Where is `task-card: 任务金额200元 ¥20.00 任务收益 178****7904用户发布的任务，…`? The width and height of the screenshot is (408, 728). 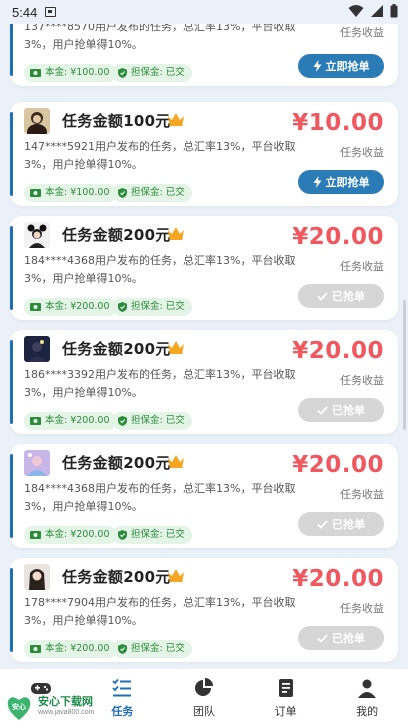 task-card: 任务金额200元 ¥20.00 任务收益 178****7904用户发布的任务，… is located at coordinates (204, 610).